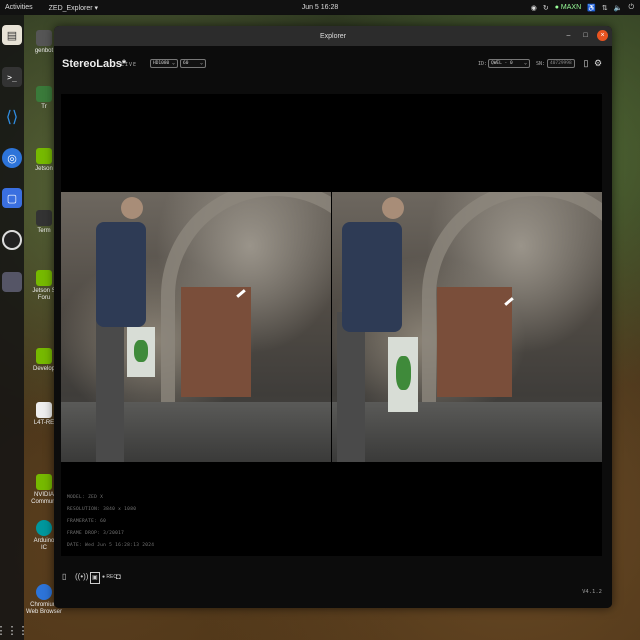 This screenshot has width=640, height=640. Describe the element at coordinates (12, 240) in the screenshot. I see `obs-icon` at that location.